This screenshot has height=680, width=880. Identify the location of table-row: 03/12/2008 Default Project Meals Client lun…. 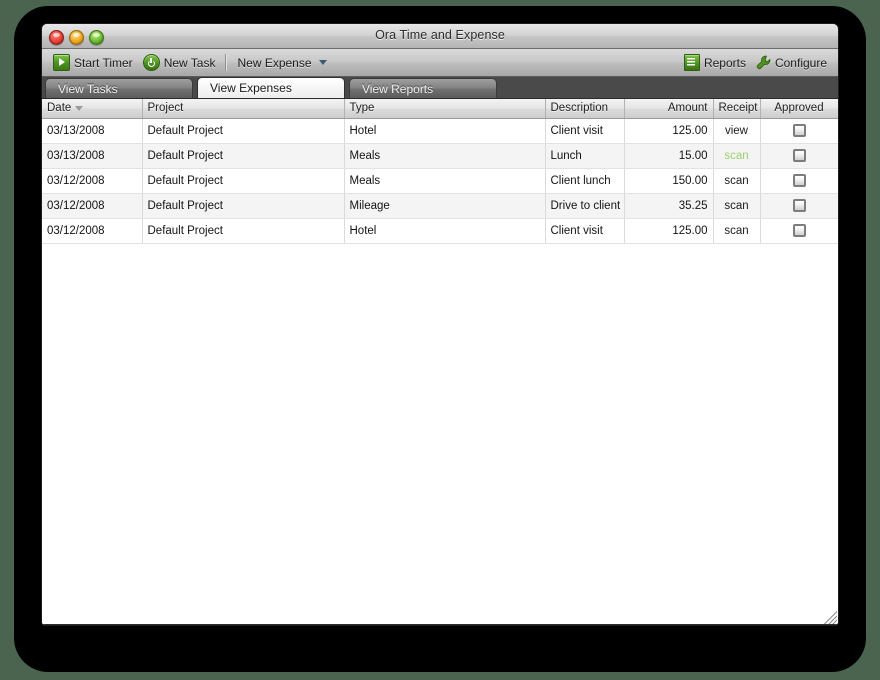
(440, 181).